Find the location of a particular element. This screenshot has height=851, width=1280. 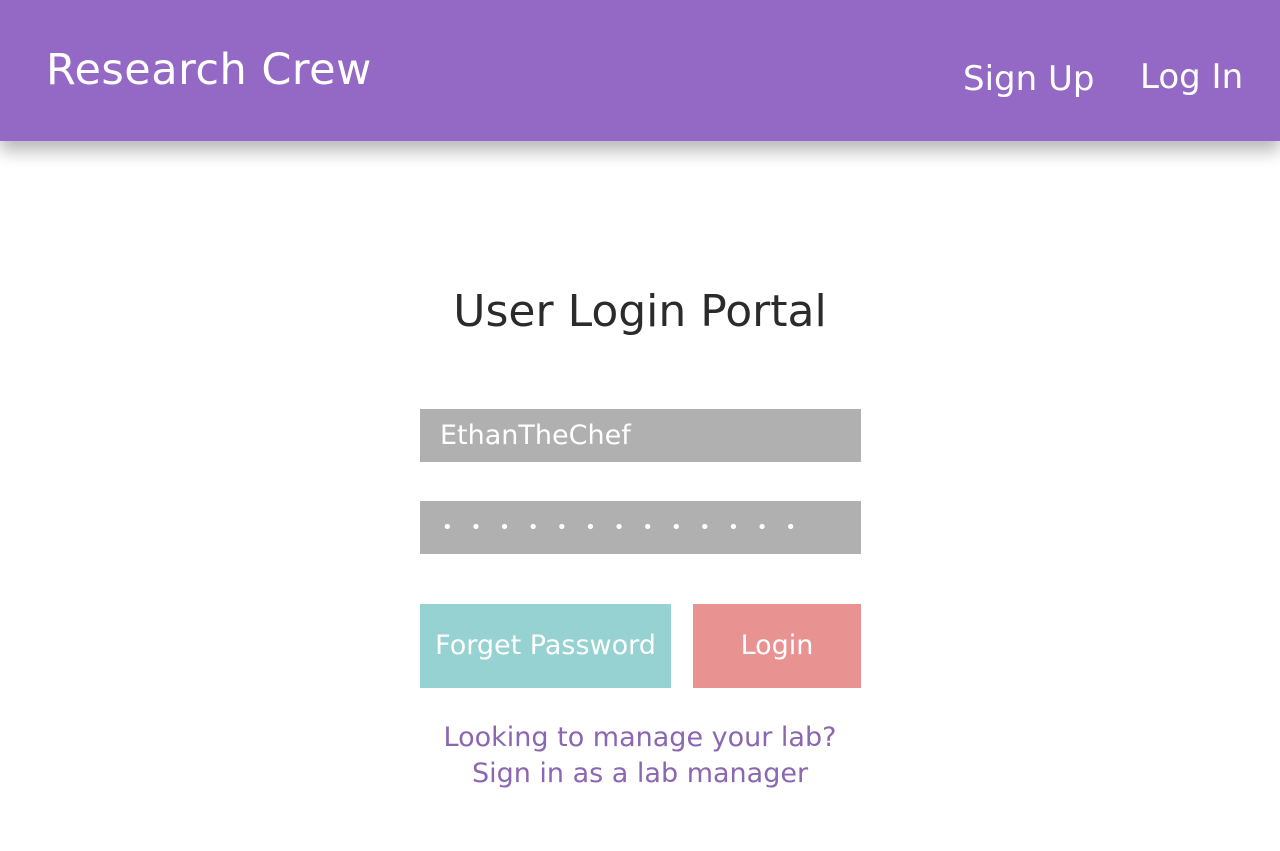

lab-manager-signin-link: Sign in as a lab manager is located at coordinates (640, 774).